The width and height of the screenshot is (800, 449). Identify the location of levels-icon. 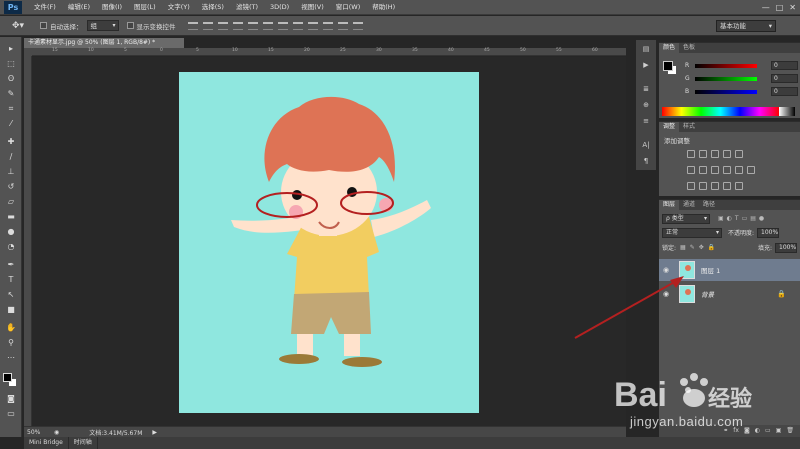
(703, 154).